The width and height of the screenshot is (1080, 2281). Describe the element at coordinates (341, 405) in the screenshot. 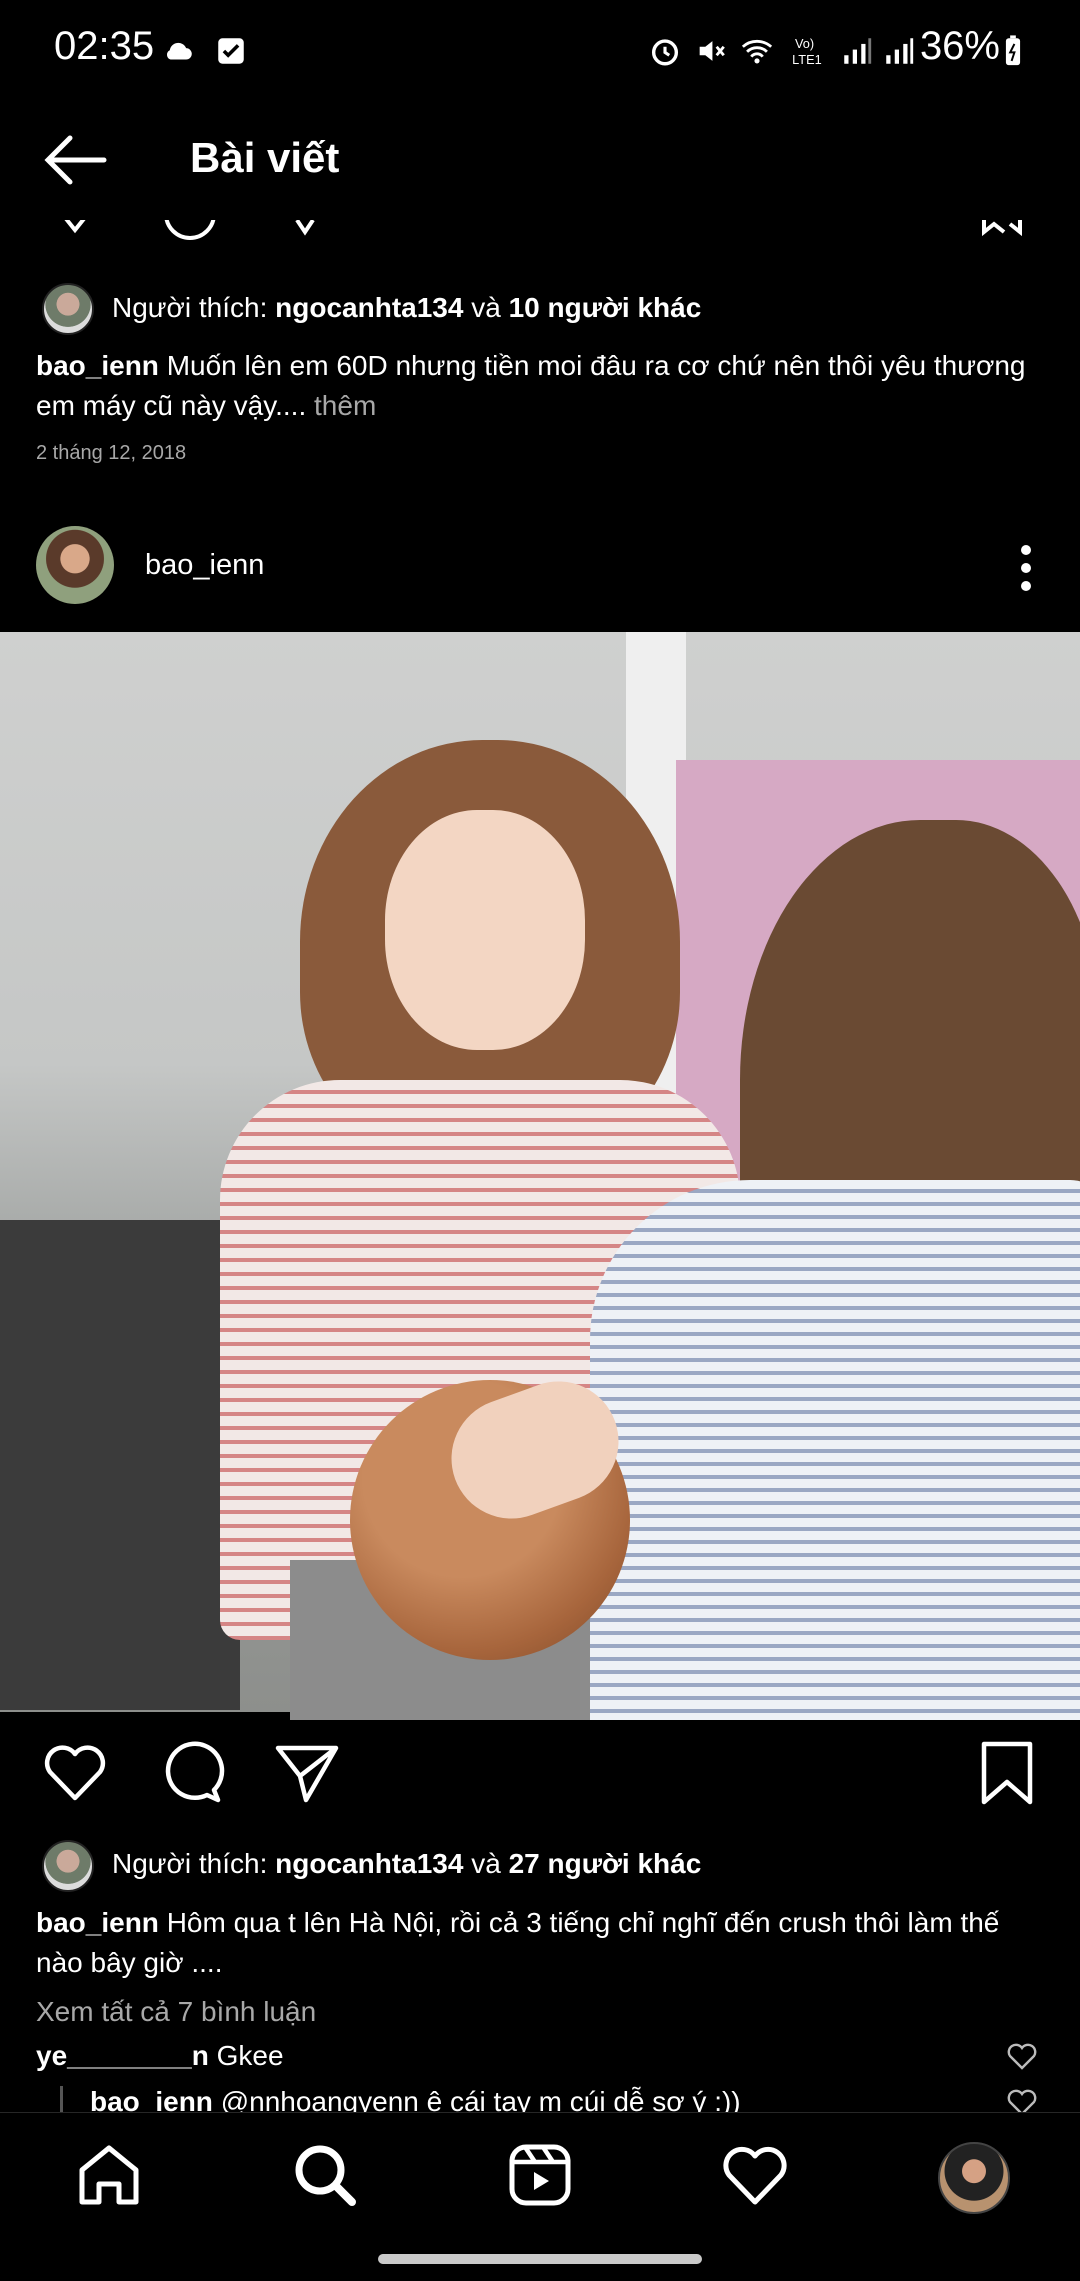

I see `caption-more-link: thêm` at that location.